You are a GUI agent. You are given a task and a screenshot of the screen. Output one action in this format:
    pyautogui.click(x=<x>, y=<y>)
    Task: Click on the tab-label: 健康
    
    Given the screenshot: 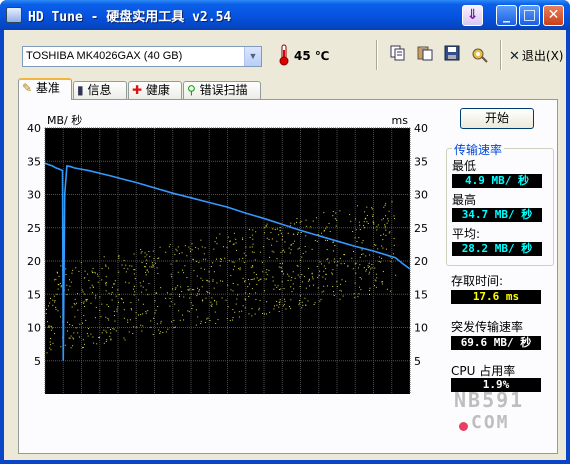 What is the action you would take?
    pyautogui.click(x=157, y=90)
    